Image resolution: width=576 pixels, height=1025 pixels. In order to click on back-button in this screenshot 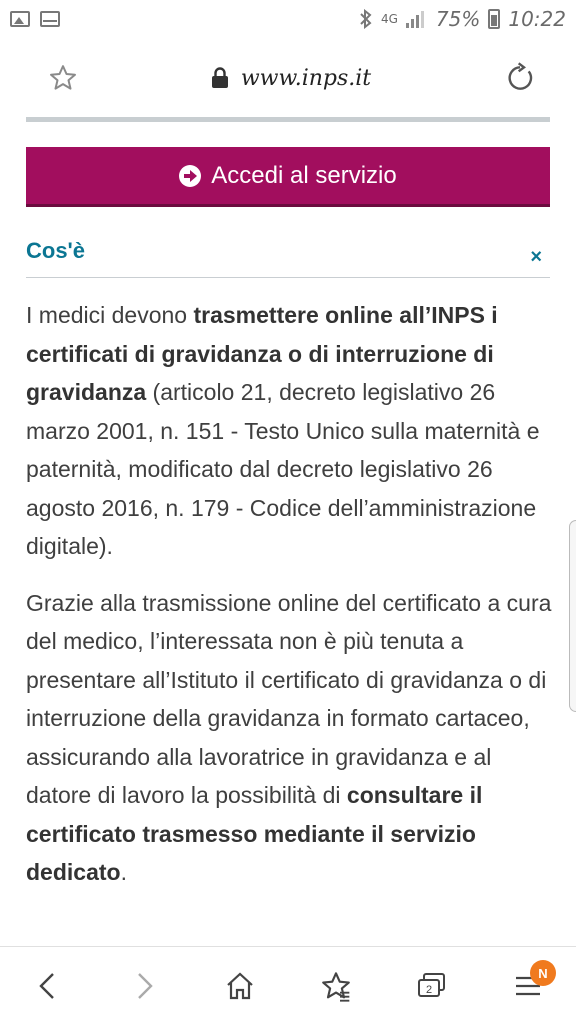, I will do `click(48, 986)`.